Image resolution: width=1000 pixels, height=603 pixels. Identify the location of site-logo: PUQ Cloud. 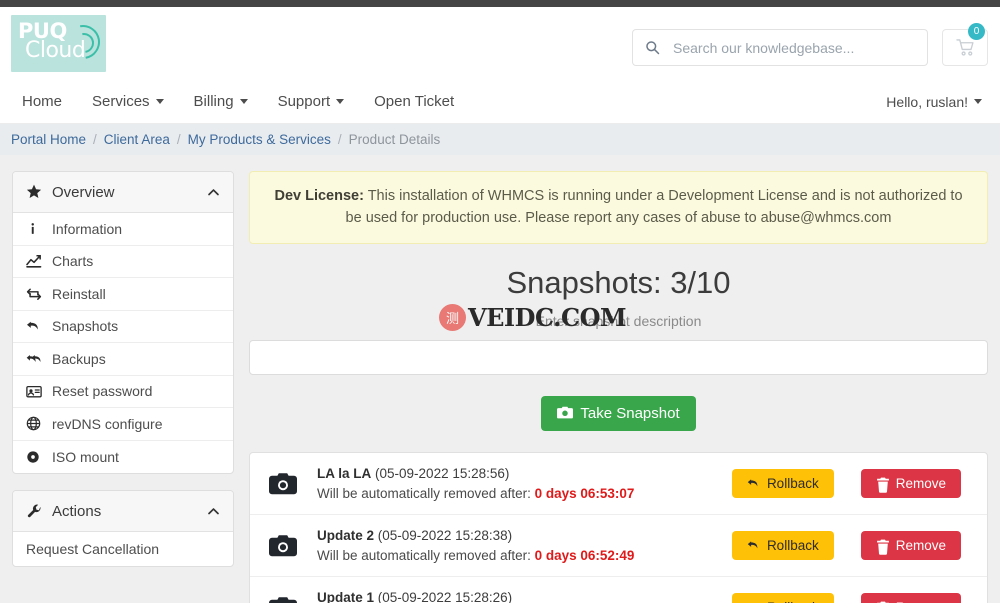
(58, 43).